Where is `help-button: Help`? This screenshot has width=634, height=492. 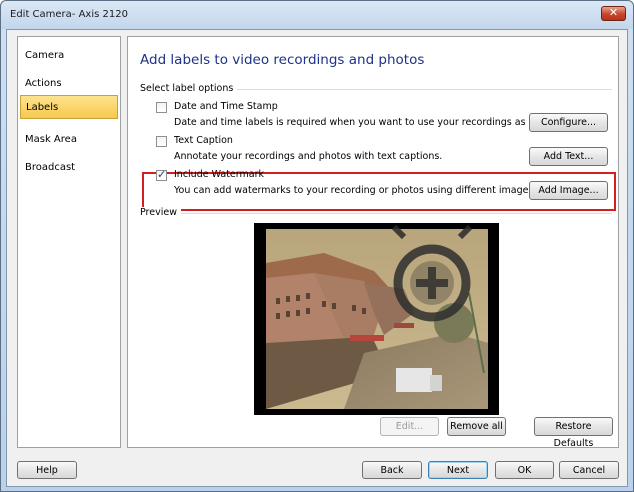 help-button: Help is located at coordinates (47, 470).